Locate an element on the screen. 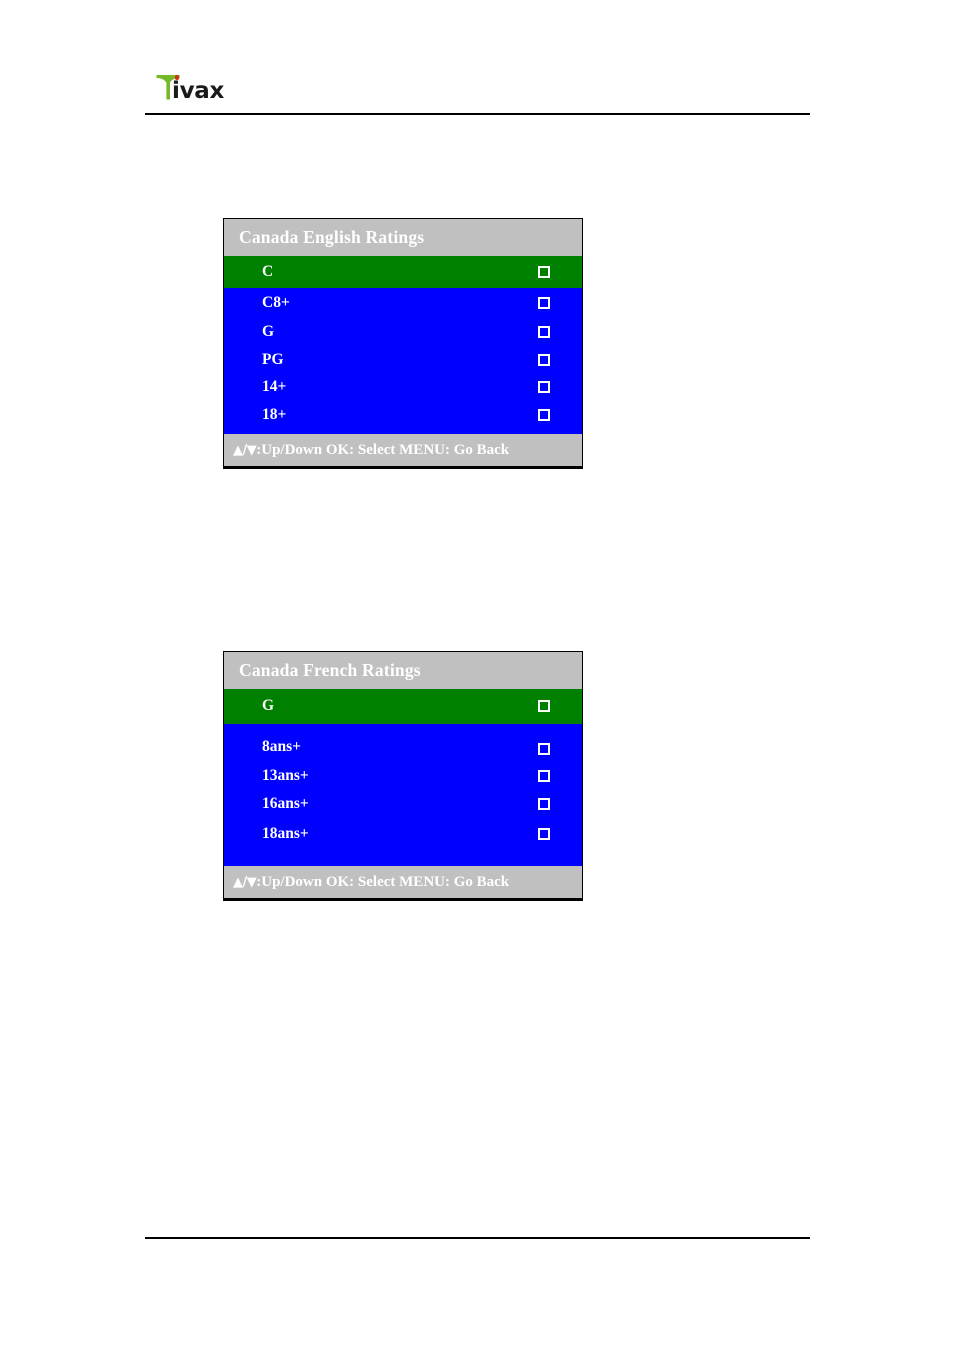  brand-logo: ivax is located at coordinates (189, 87).